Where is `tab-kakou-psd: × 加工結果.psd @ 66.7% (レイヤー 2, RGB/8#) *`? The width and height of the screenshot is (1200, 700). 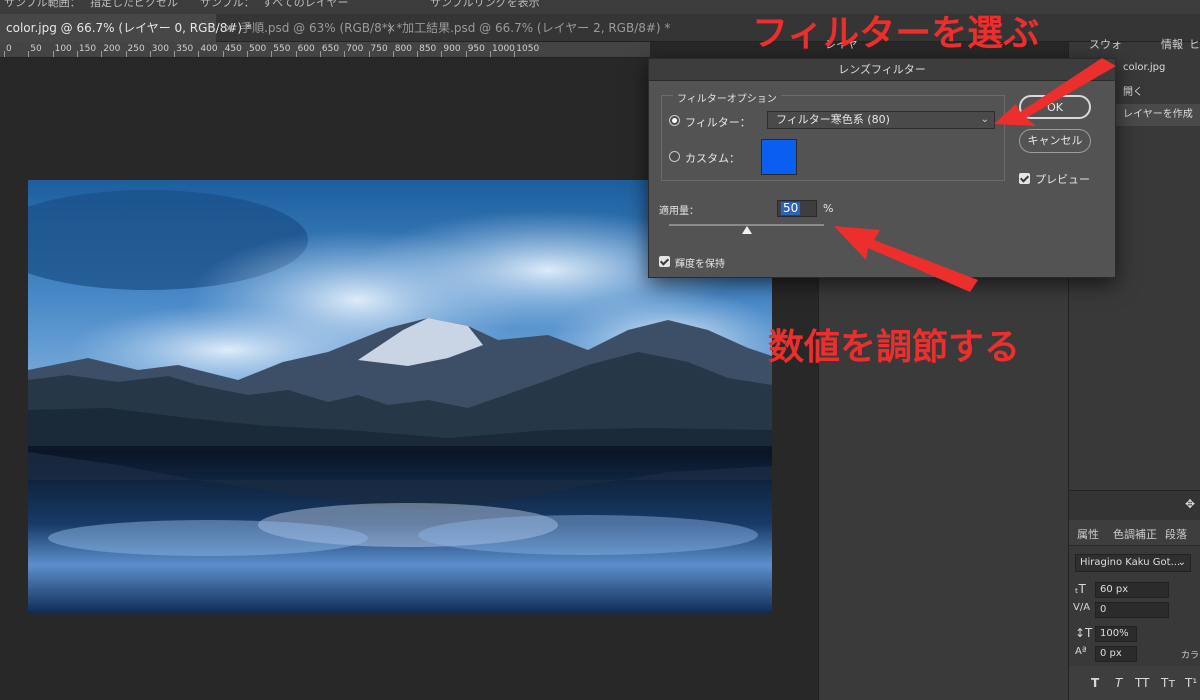
tab-kakou-psd: × 加工結果.psd @ 66.7% (レイヤー 2, RGB/8#) * is located at coordinates (525, 28).